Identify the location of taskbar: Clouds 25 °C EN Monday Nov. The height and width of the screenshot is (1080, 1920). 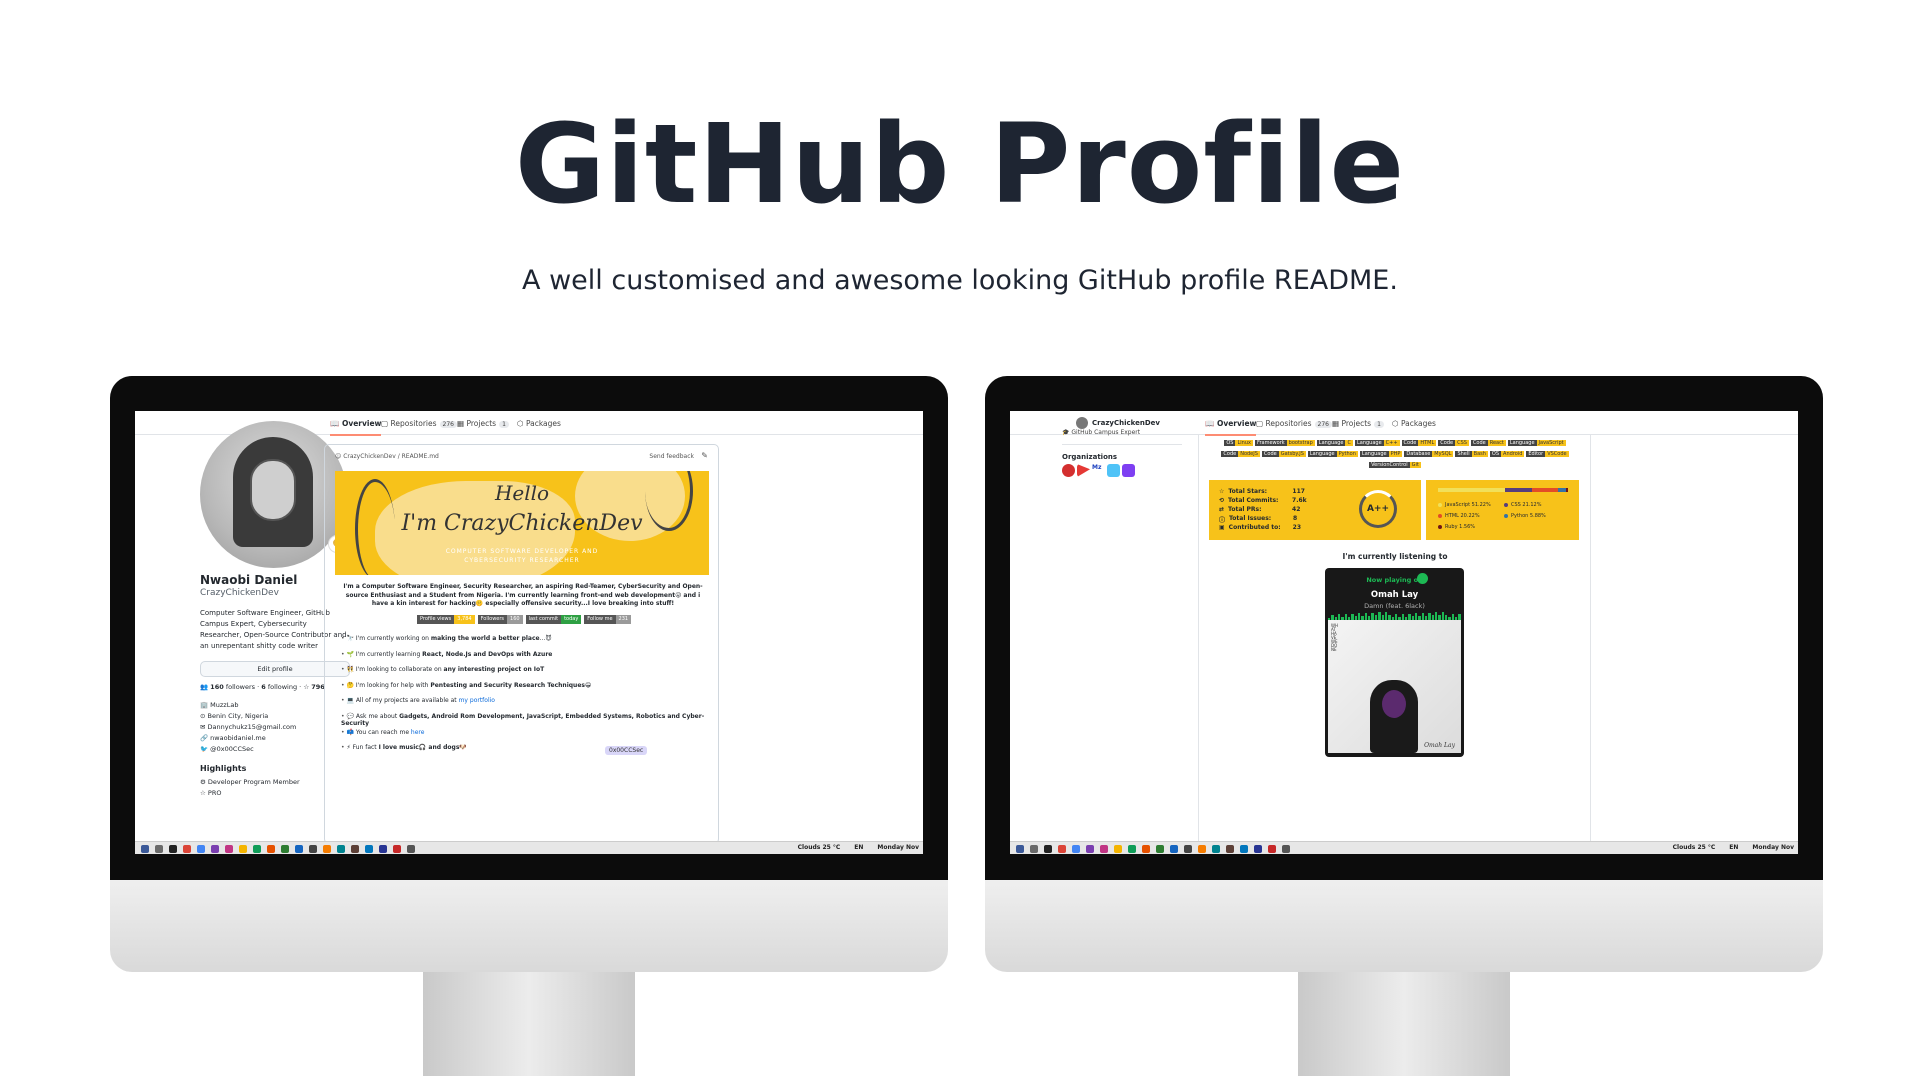
(1404, 847).